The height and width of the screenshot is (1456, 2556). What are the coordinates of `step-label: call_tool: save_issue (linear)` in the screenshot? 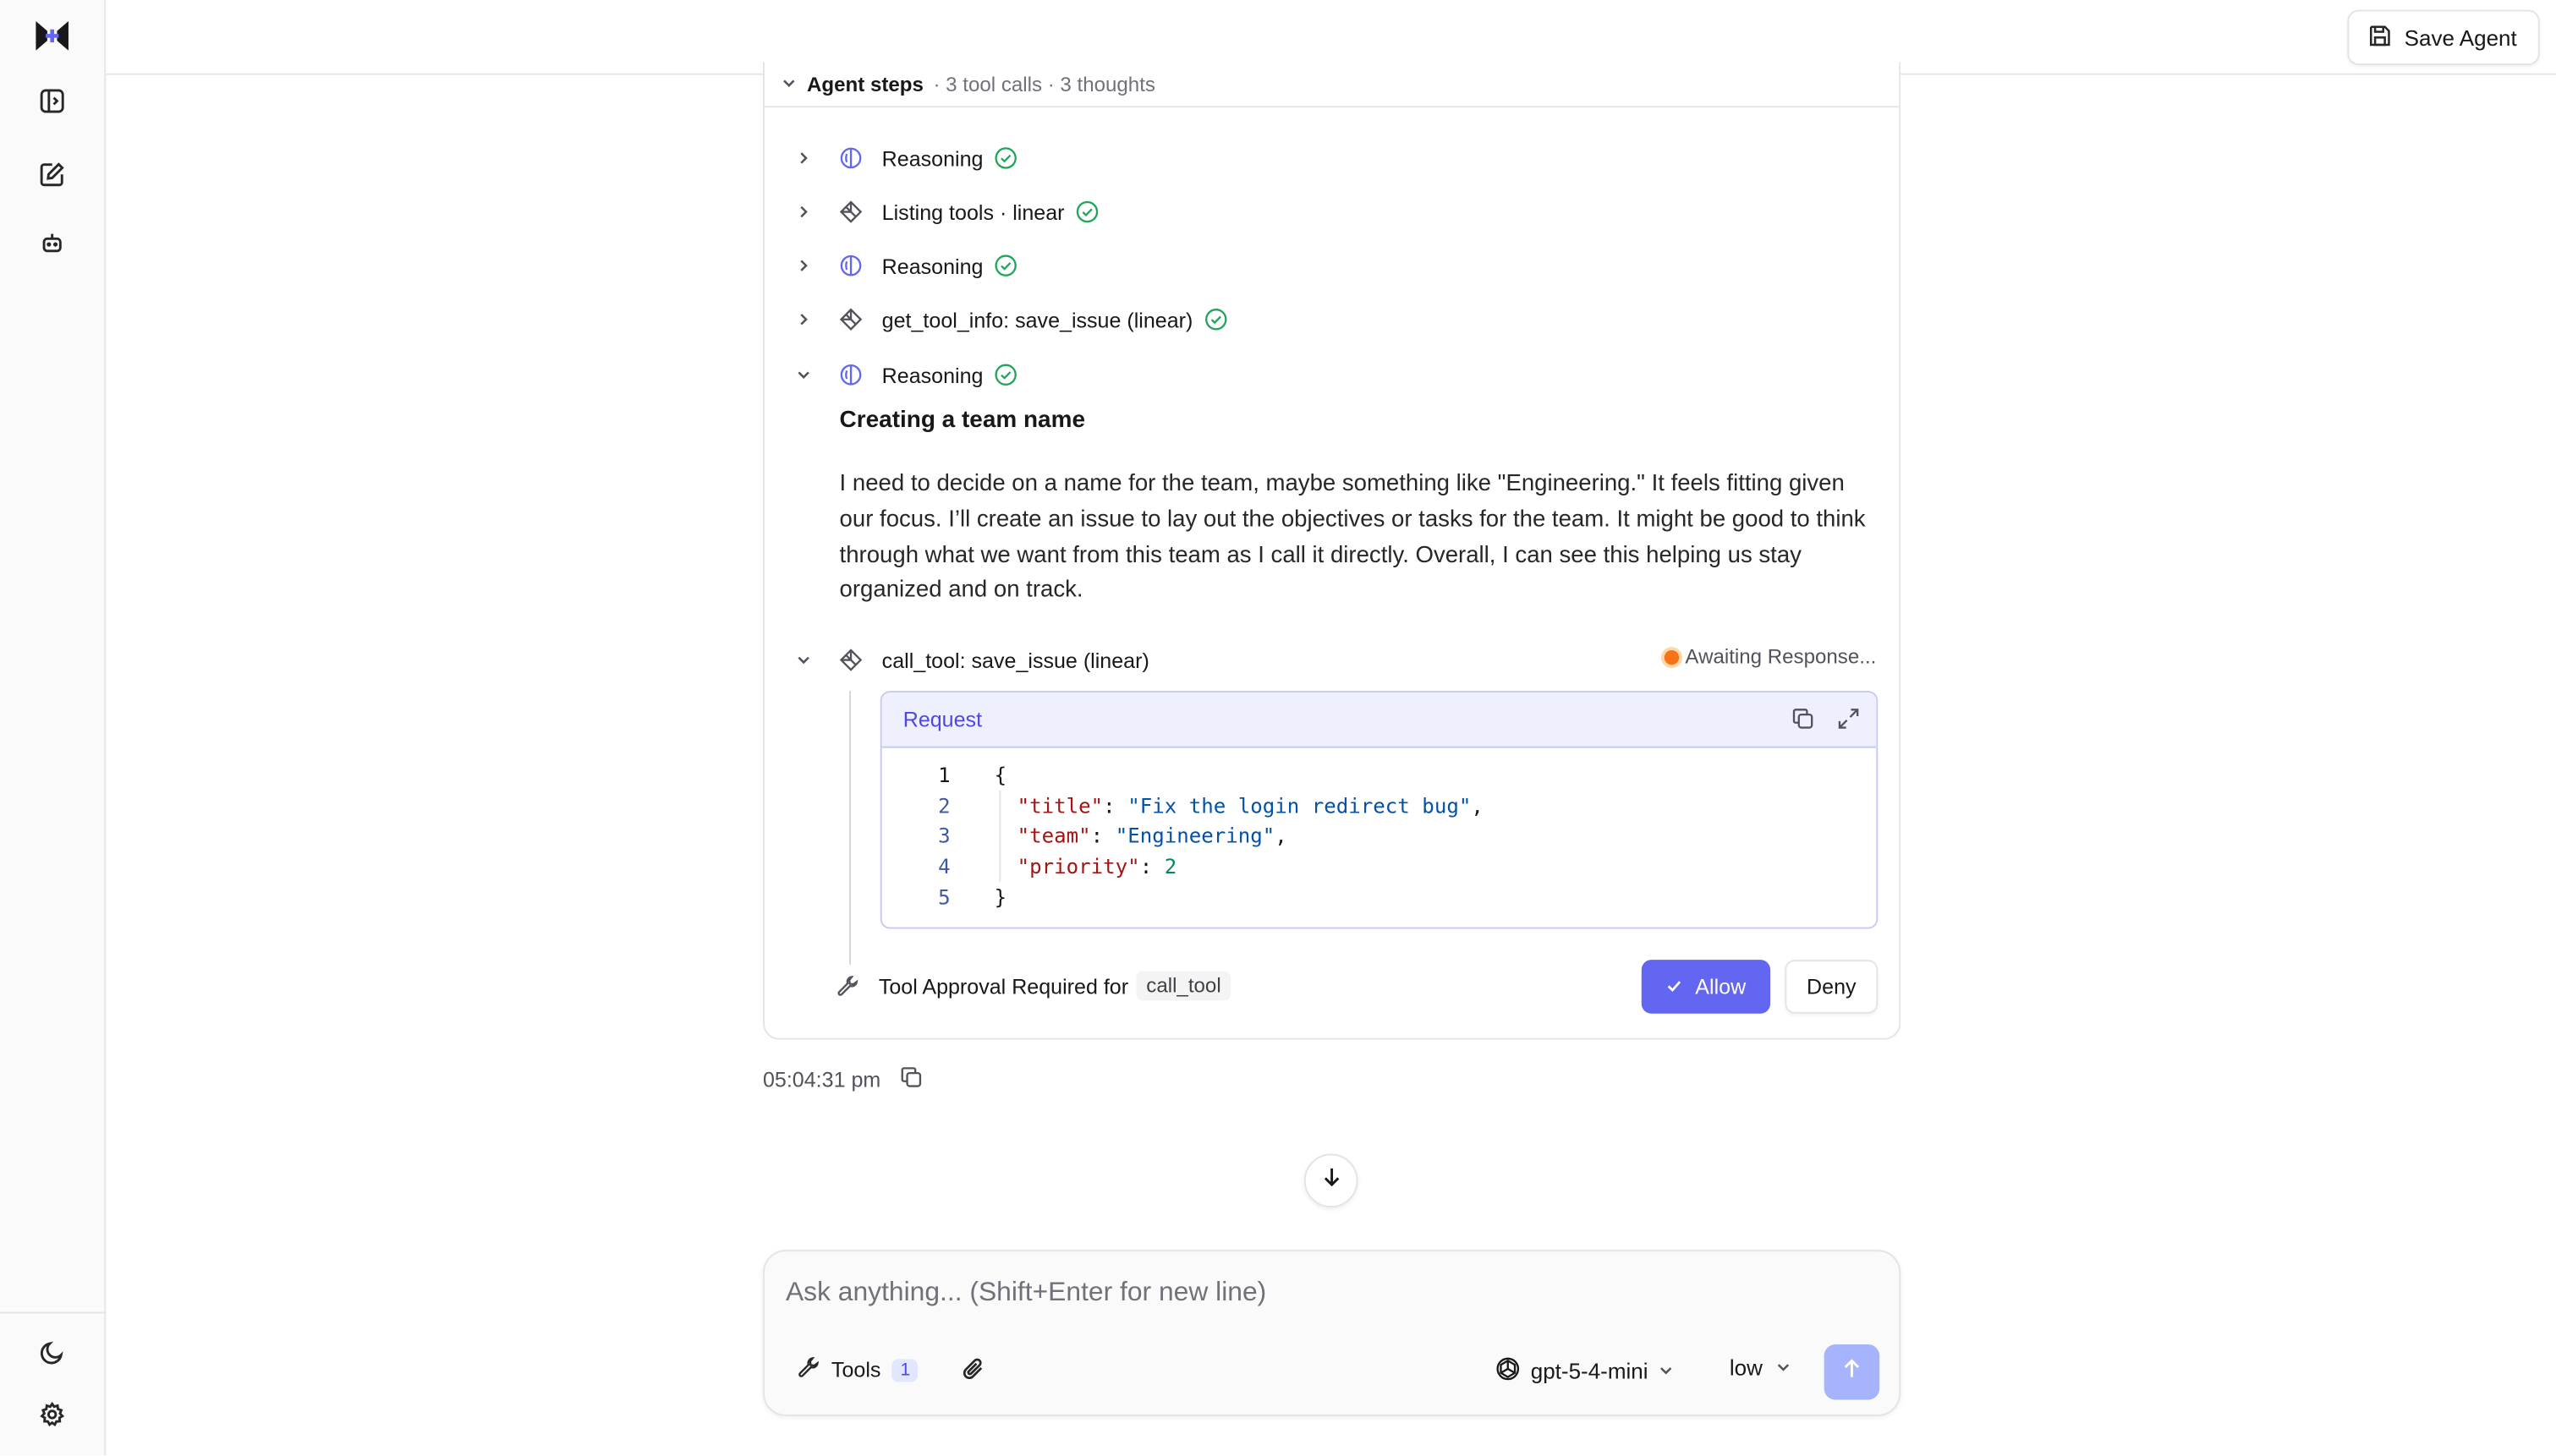 It's located at (1015, 661).